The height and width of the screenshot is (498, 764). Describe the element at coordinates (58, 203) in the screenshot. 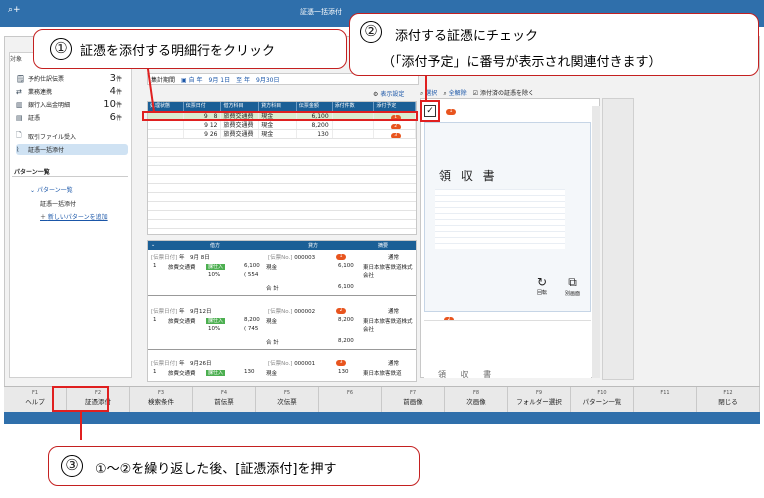

I see `pattern-item: 証憑一括添付` at that location.